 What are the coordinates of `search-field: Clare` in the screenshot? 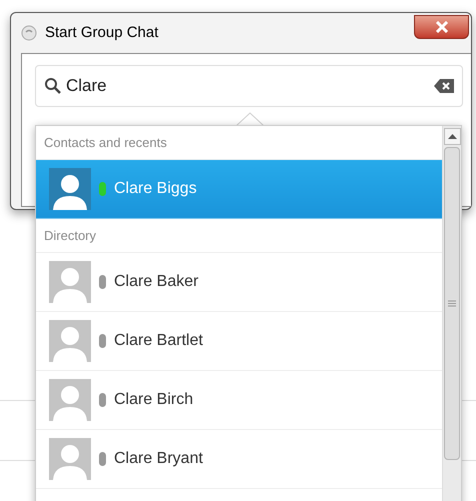 It's located at (249, 86).